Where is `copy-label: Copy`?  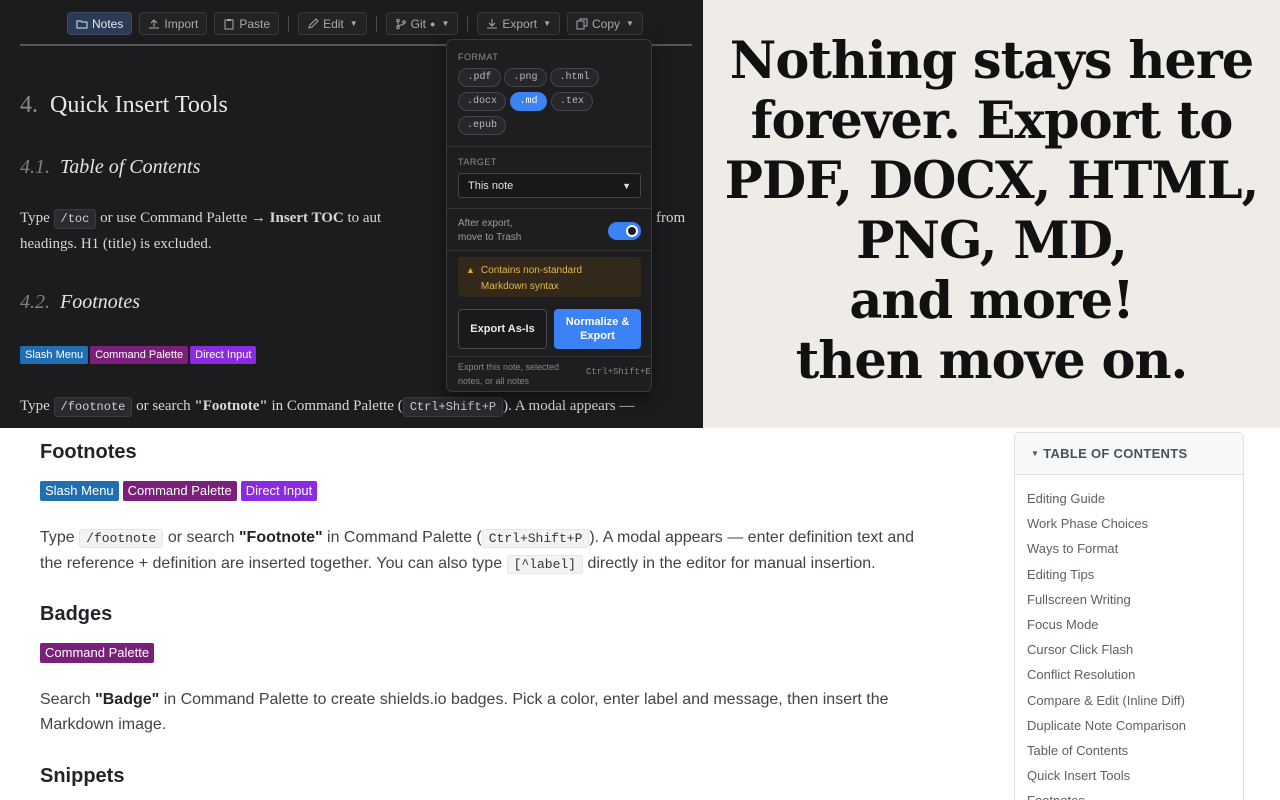 copy-label: Copy is located at coordinates (605, 23).